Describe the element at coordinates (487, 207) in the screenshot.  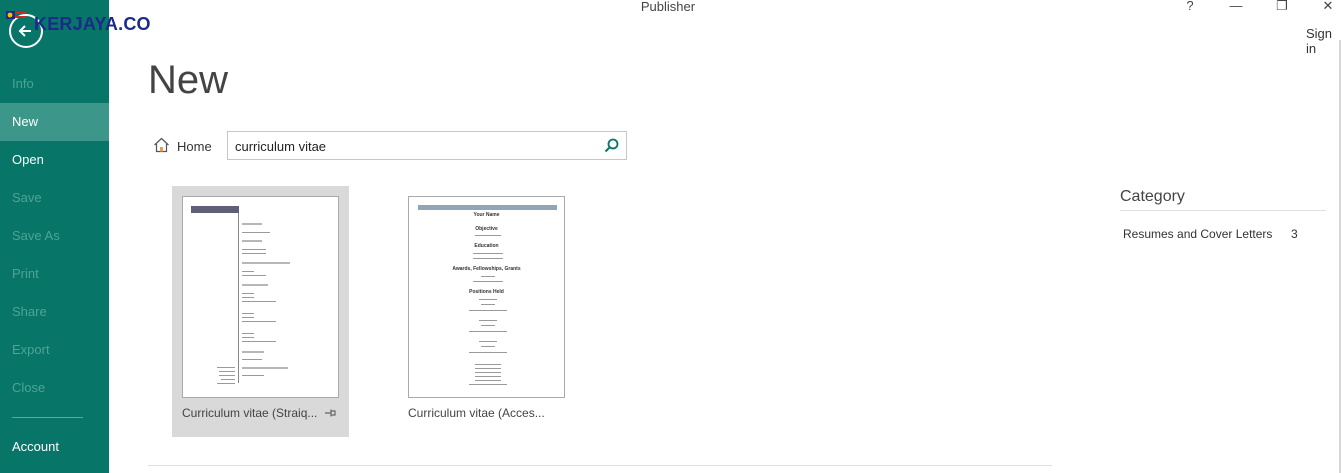
I see `thumb-header-band` at that location.